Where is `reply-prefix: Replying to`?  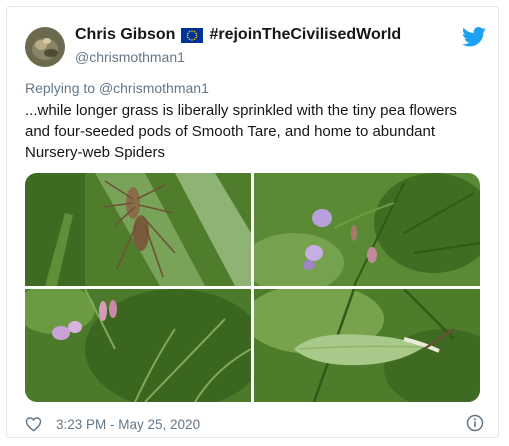
reply-prefix: Replying to is located at coordinates (60, 88).